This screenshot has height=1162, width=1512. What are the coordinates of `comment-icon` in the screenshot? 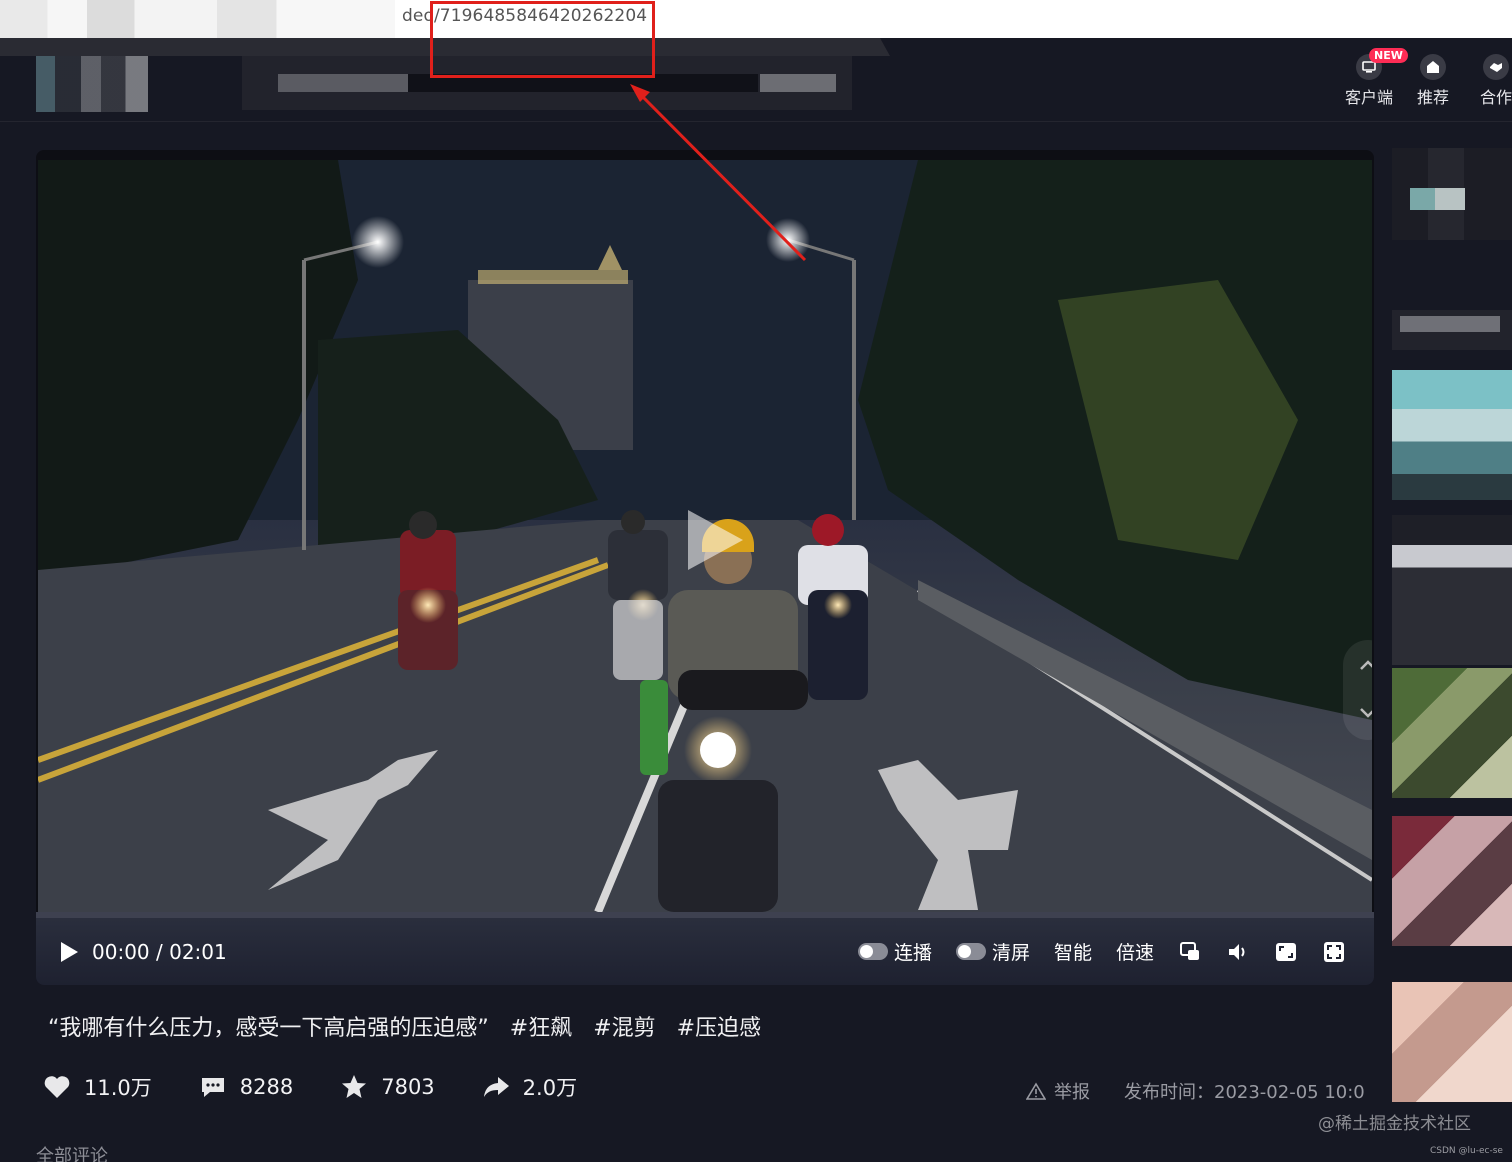 It's located at (212, 1087).